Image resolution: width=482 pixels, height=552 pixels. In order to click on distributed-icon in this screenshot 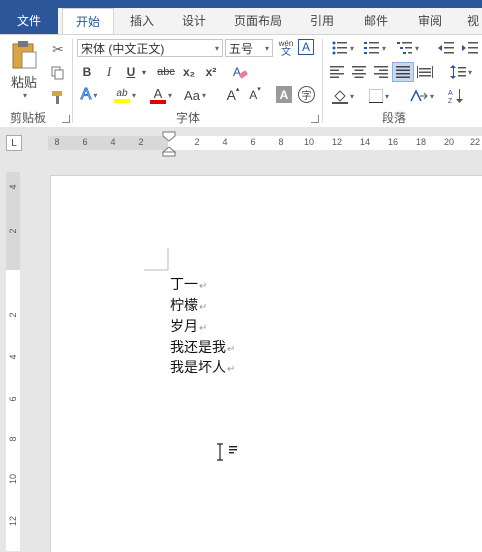, I will do `click(425, 72)`.